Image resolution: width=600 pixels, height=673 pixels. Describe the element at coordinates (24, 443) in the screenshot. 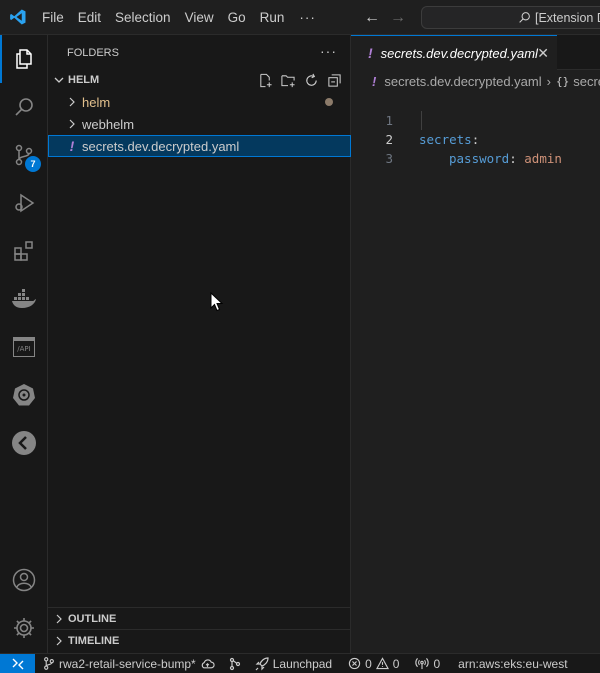

I see `pointer-icon` at that location.